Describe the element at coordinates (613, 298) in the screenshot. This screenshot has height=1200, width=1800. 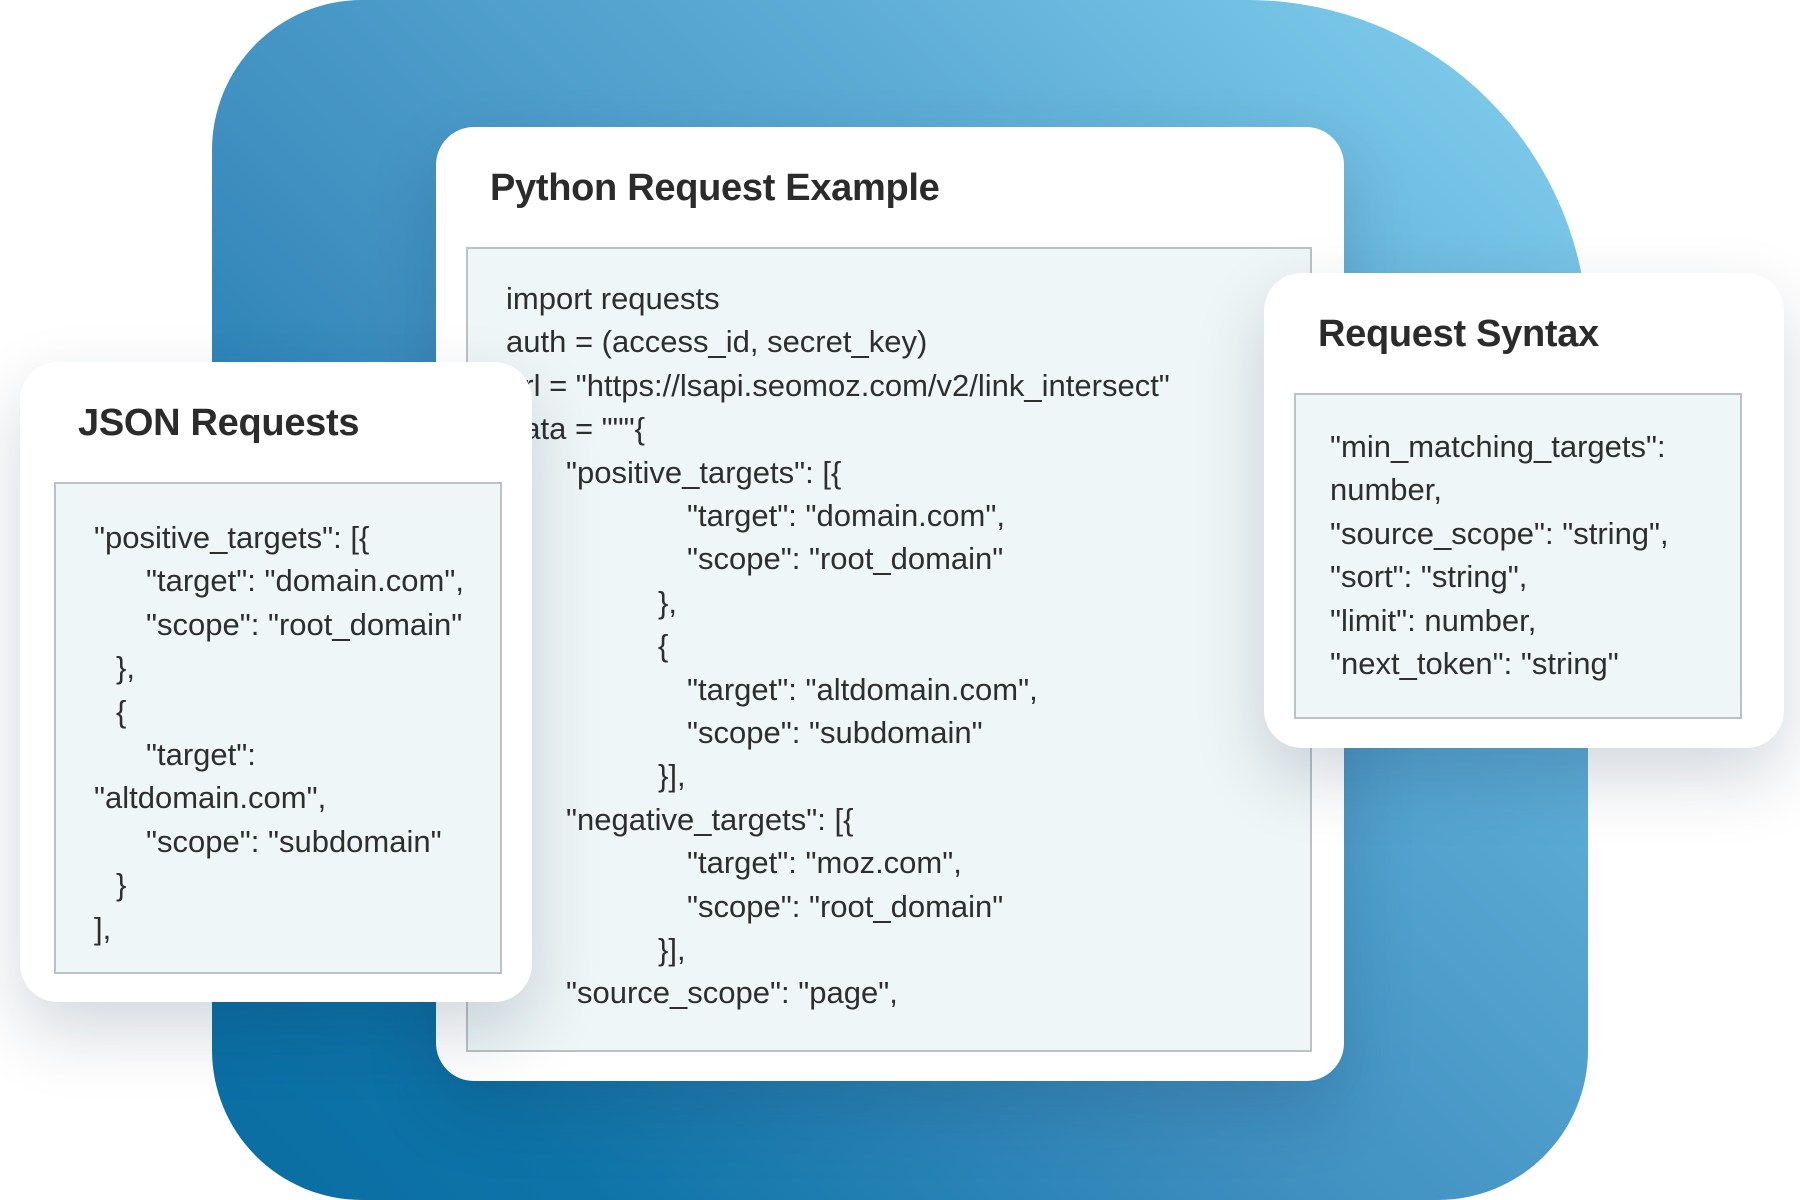
I see `code-line: import requests` at that location.